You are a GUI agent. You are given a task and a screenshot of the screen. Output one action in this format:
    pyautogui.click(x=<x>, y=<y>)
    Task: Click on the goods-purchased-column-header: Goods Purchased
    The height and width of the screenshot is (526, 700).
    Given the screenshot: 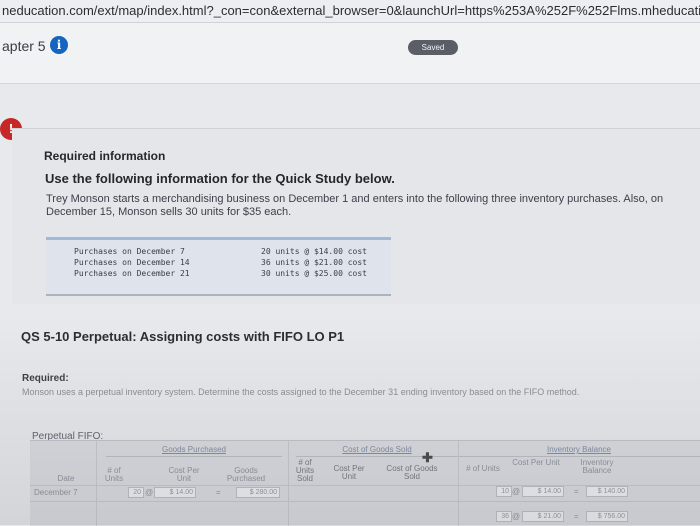 What is the action you would take?
    pyautogui.click(x=246, y=474)
    